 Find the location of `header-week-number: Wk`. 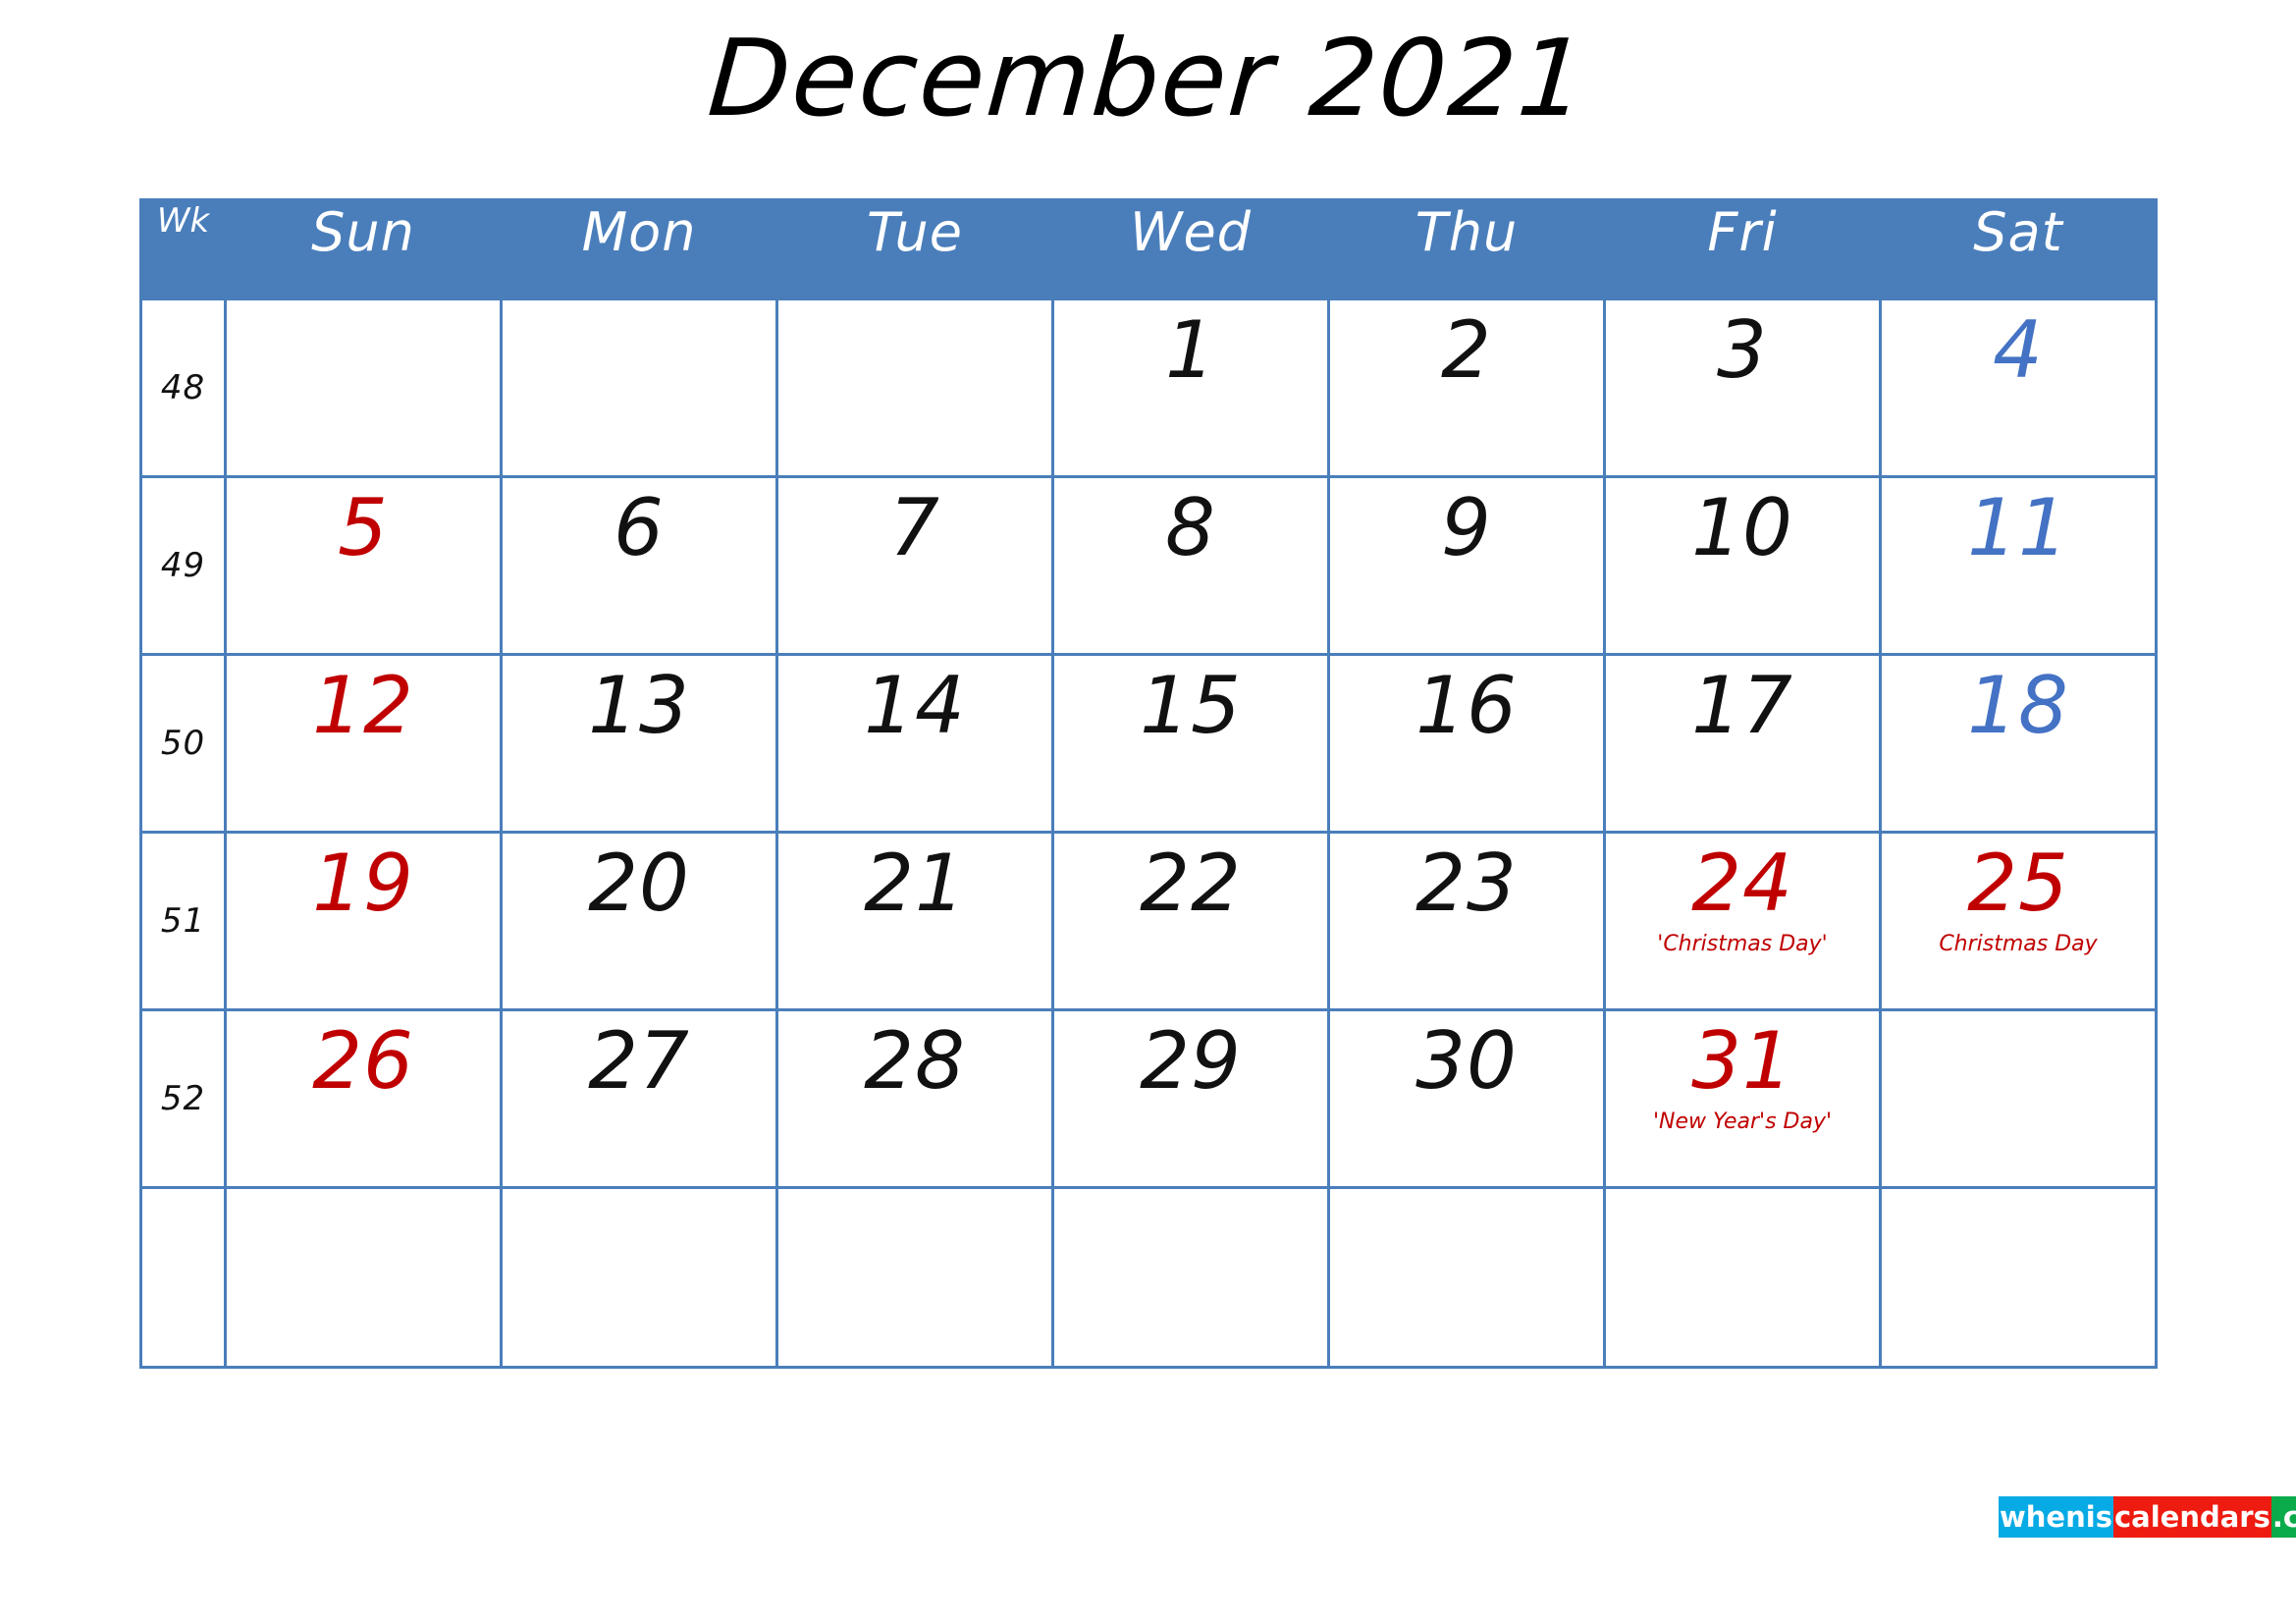

header-week-number: Wk is located at coordinates (183, 249).